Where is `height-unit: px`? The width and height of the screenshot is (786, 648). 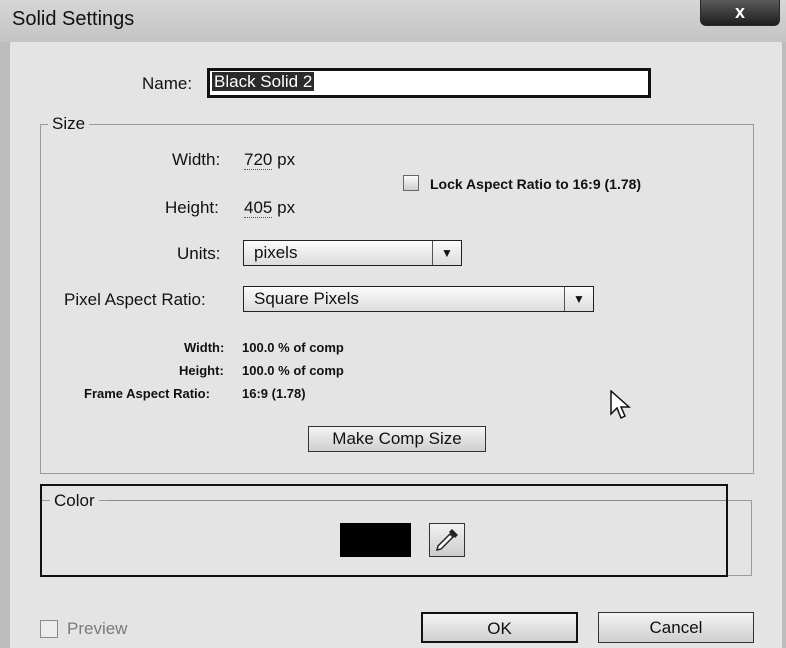
height-unit: px is located at coordinates (286, 207).